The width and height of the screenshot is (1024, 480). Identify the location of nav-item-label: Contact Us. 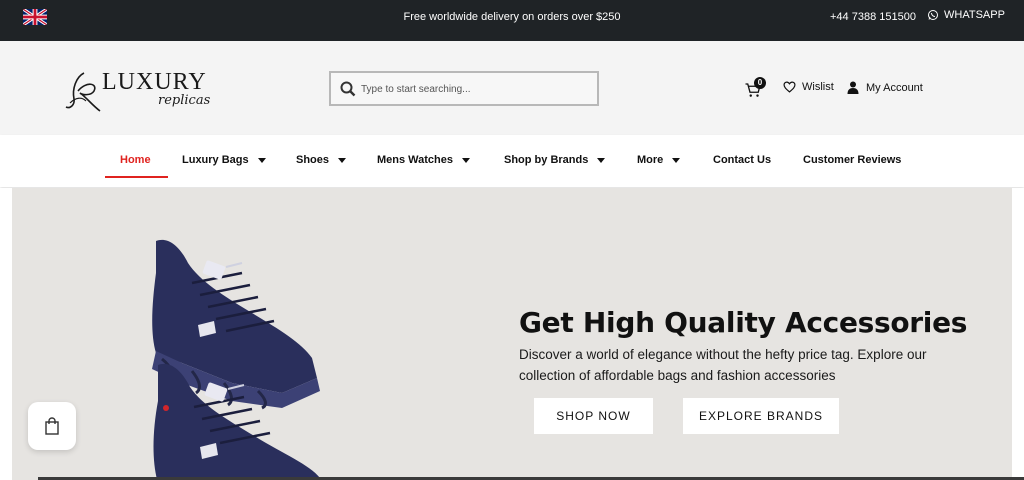
(742, 160).